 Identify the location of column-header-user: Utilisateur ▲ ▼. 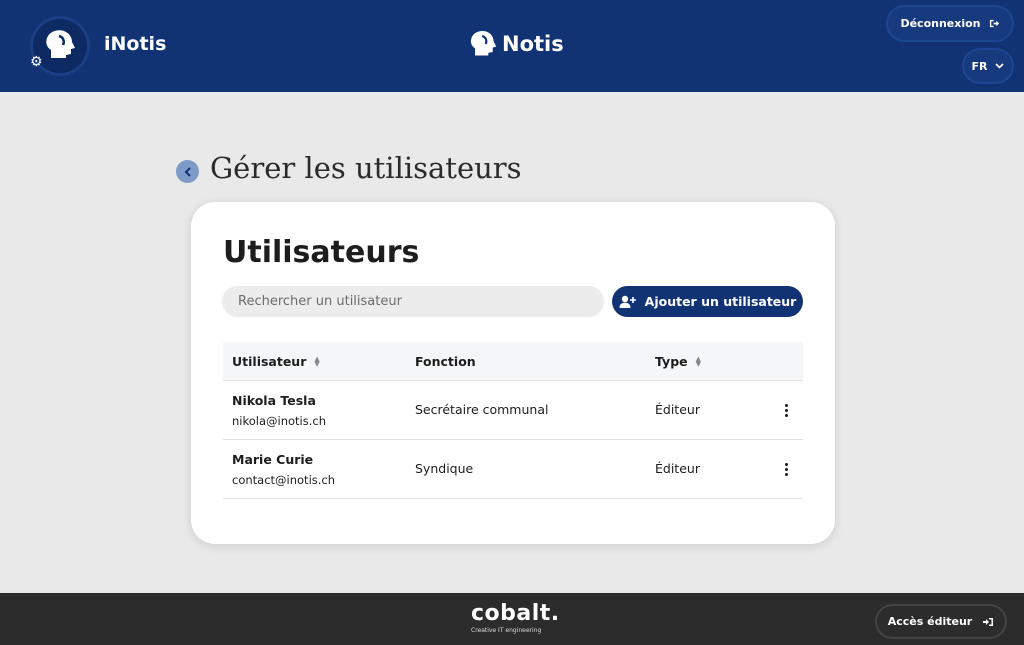
(276, 361).